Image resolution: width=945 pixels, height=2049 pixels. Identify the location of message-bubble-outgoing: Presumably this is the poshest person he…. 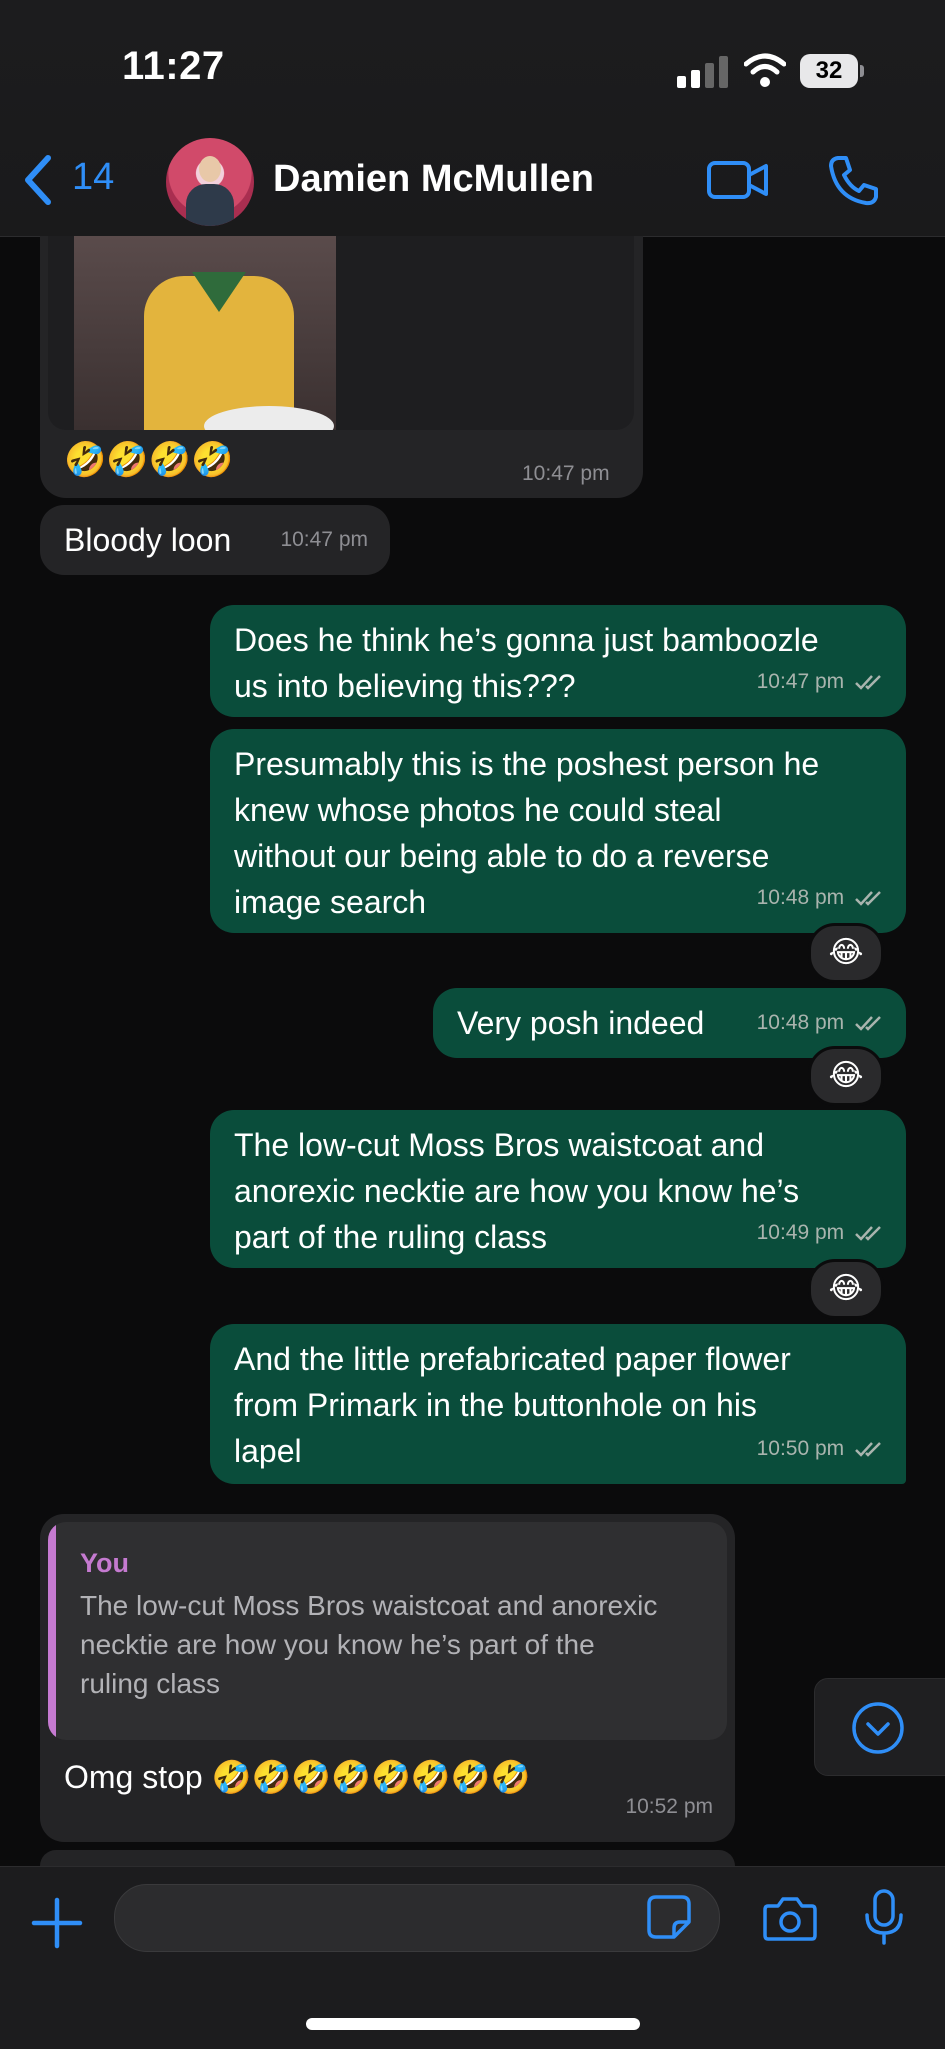
(558, 831).